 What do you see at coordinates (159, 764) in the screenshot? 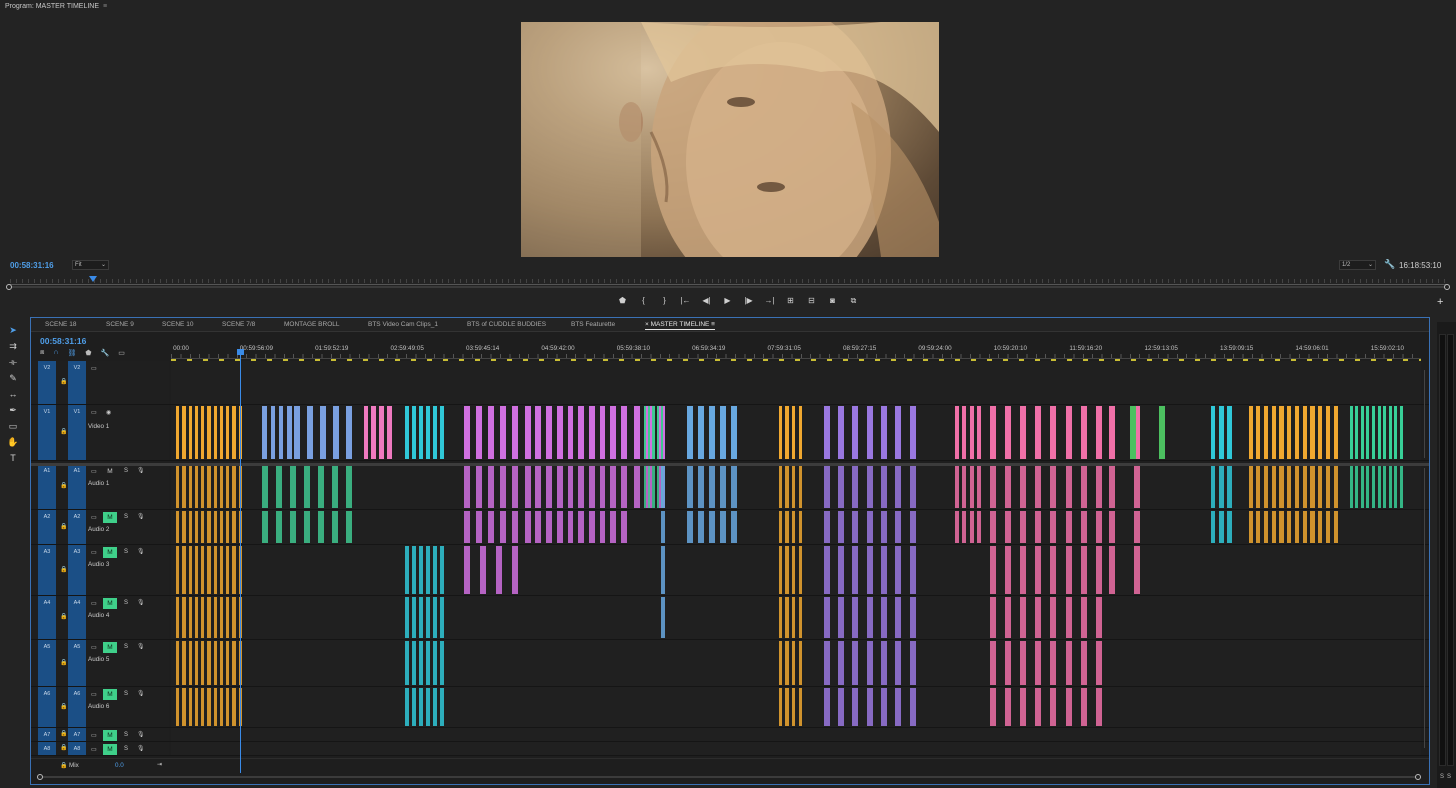
I see `go-to-end-icon: ⇥` at bounding box center [159, 764].